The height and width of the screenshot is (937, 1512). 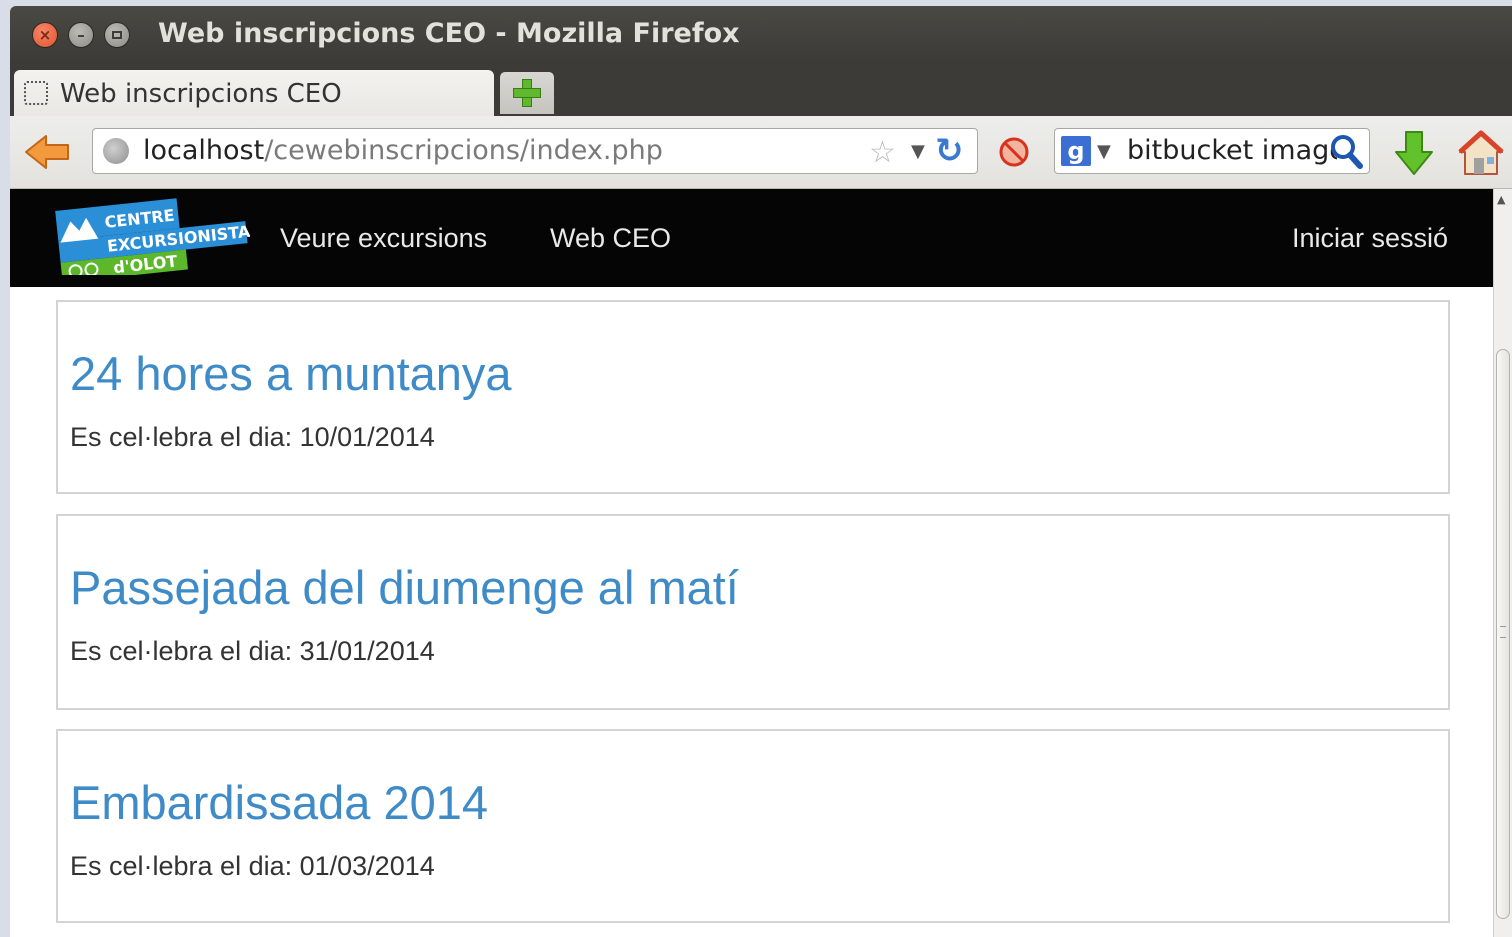 What do you see at coordinates (463, 150) in the screenshot?
I see `url-path: /cewebinscripcions/index.php` at bounding box center [463, 150].